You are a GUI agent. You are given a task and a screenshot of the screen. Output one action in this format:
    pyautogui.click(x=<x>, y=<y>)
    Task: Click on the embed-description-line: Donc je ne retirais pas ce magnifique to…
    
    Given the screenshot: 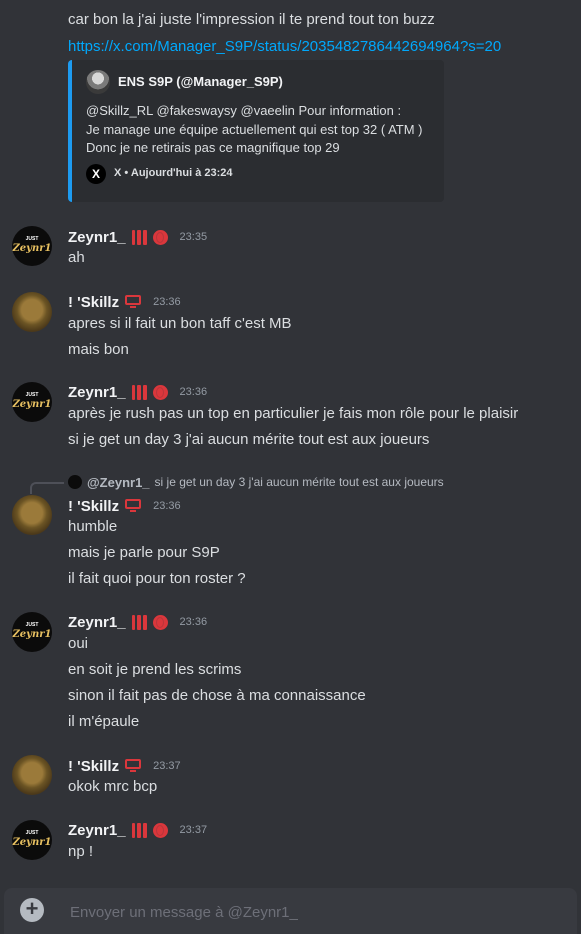 What is the action you would take?
    pyautogui.click(x=213, y=147)
    